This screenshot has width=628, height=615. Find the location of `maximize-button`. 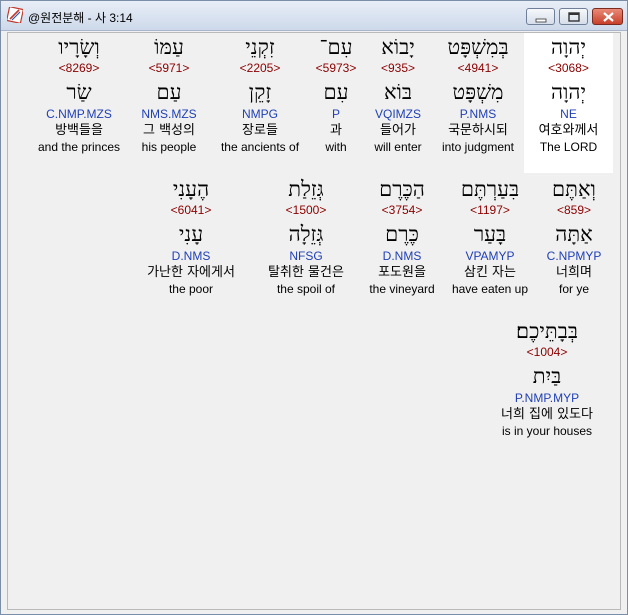

maximize-button is located at coordinates (573, 16).